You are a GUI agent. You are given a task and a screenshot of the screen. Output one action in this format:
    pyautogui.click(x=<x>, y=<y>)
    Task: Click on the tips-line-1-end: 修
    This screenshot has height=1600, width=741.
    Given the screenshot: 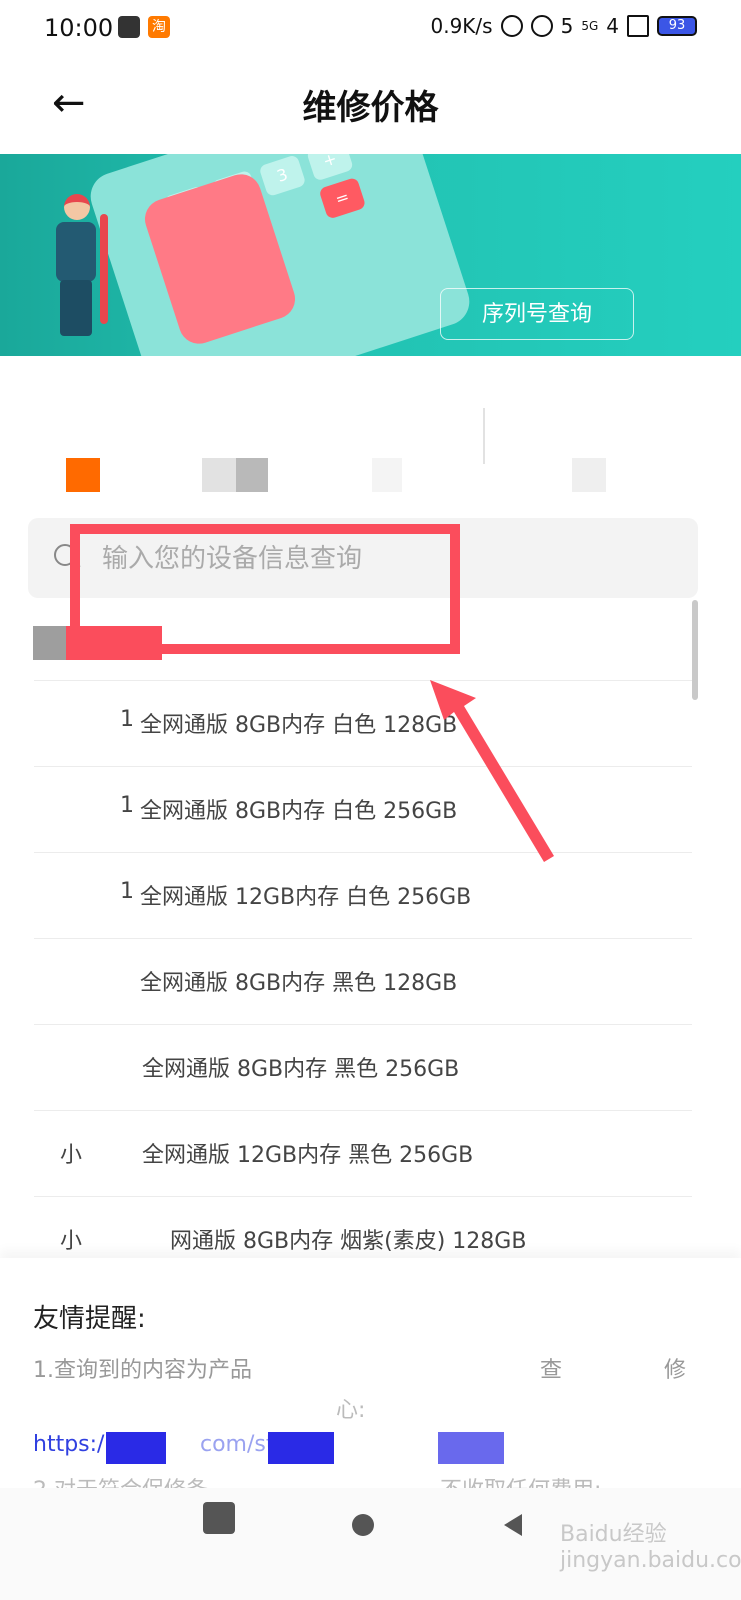 What is the action you would take?
    pyautogui.click(x=675, y=1370)
    